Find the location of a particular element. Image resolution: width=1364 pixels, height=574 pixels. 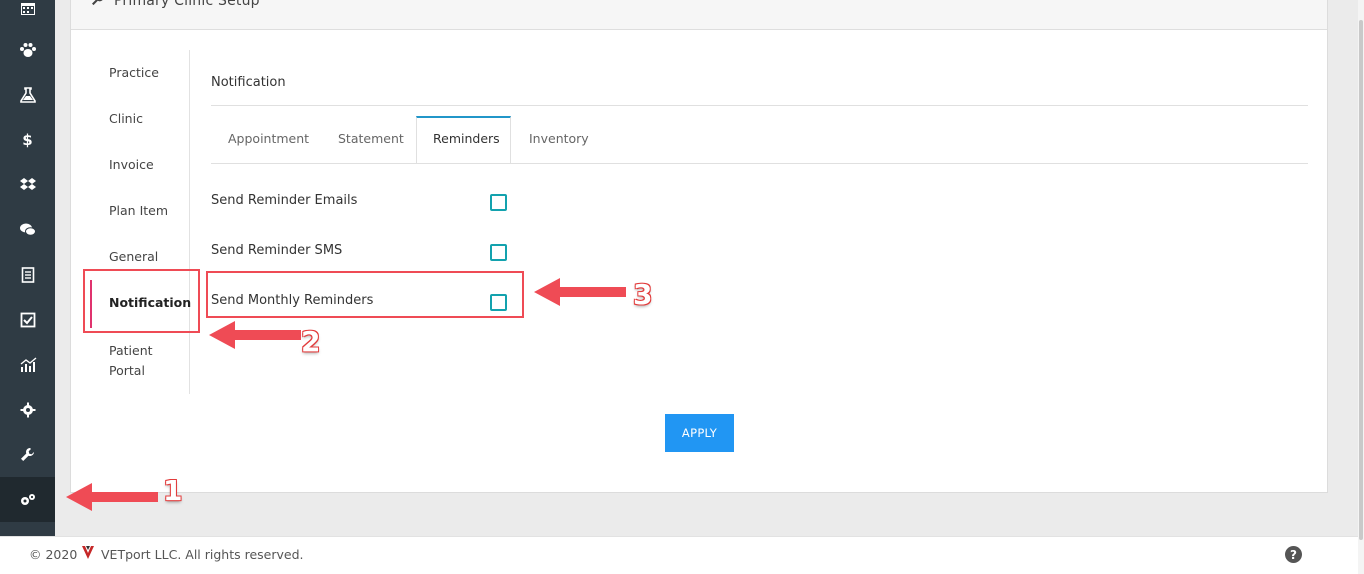

tab-inventory: Inventory is located at coordinates (559, 138).